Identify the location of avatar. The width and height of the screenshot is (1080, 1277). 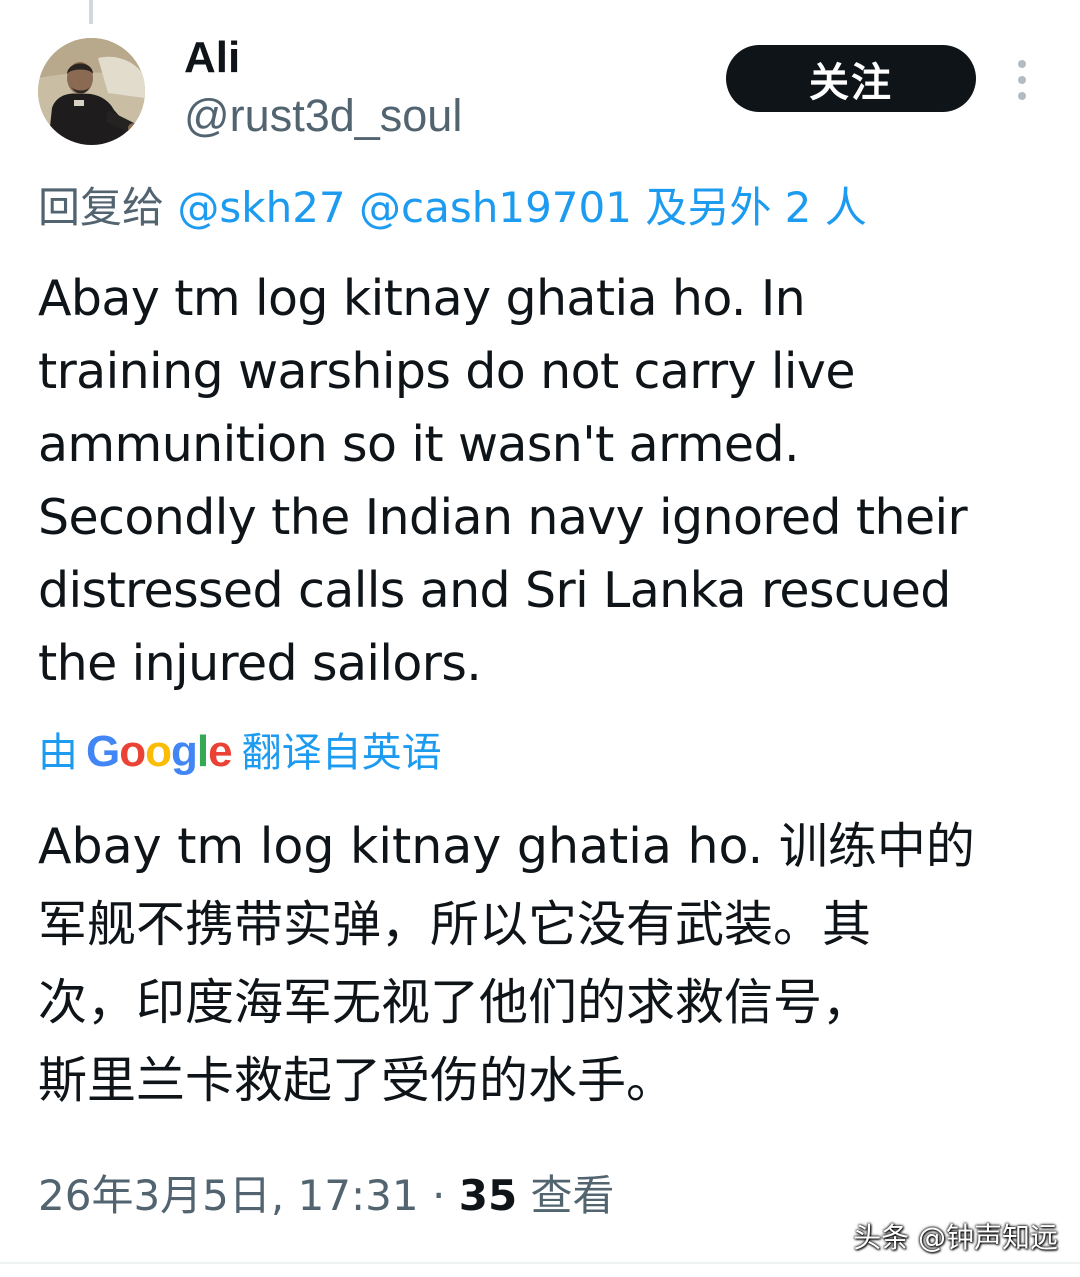
(91, 91).